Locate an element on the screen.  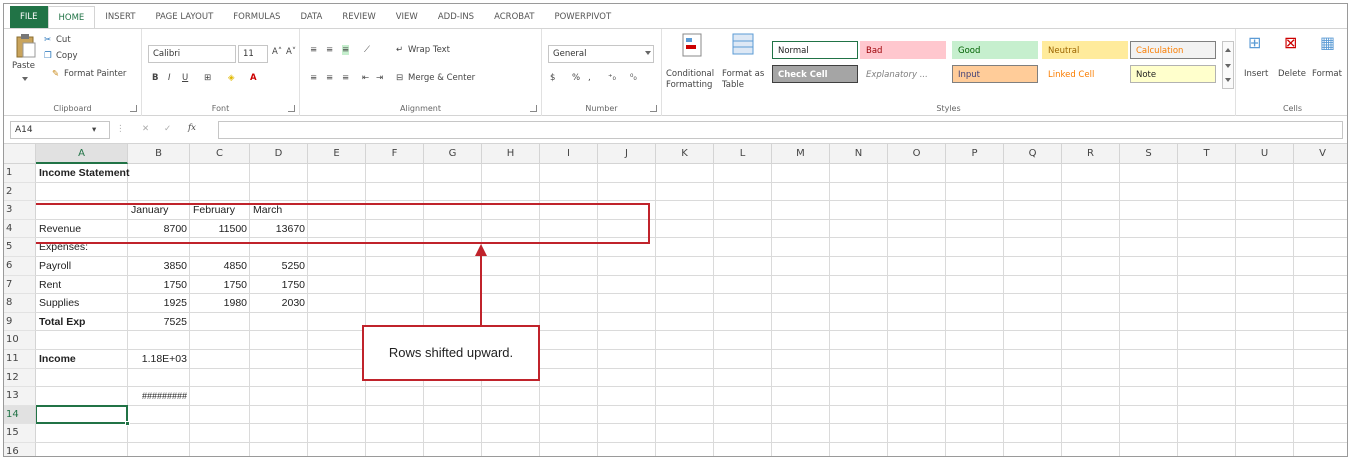
column-header-f: F is located at coordinates (395, 154).